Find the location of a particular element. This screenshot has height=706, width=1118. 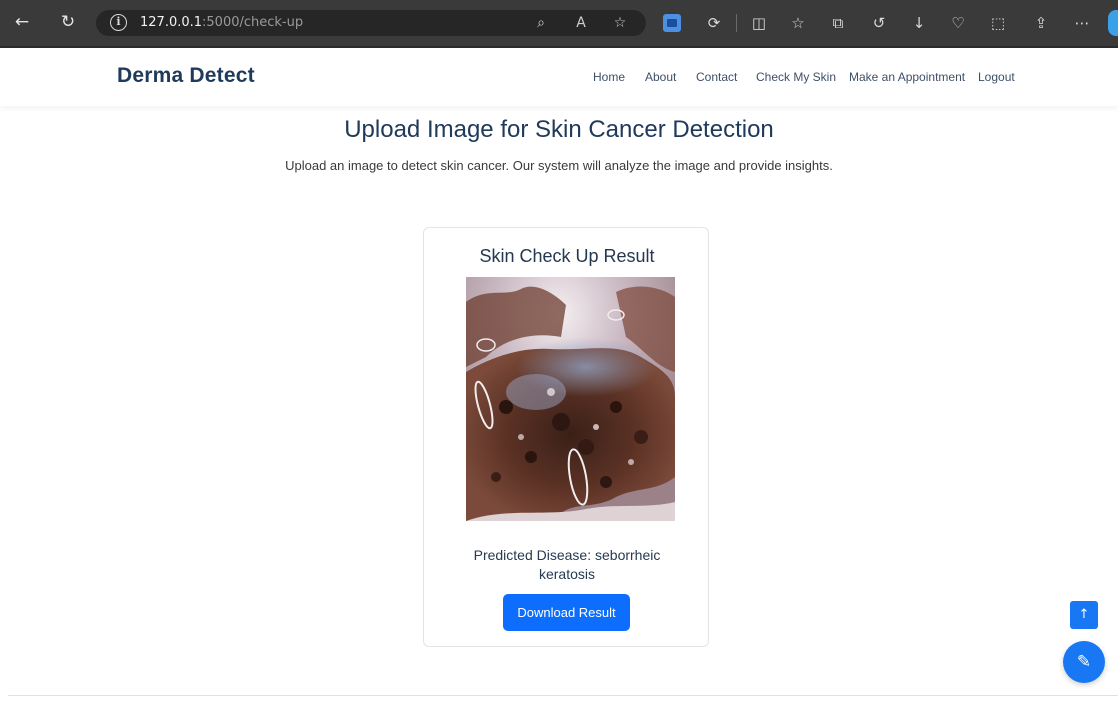

nav-logout: Logout is located at coordinates (996, 77).